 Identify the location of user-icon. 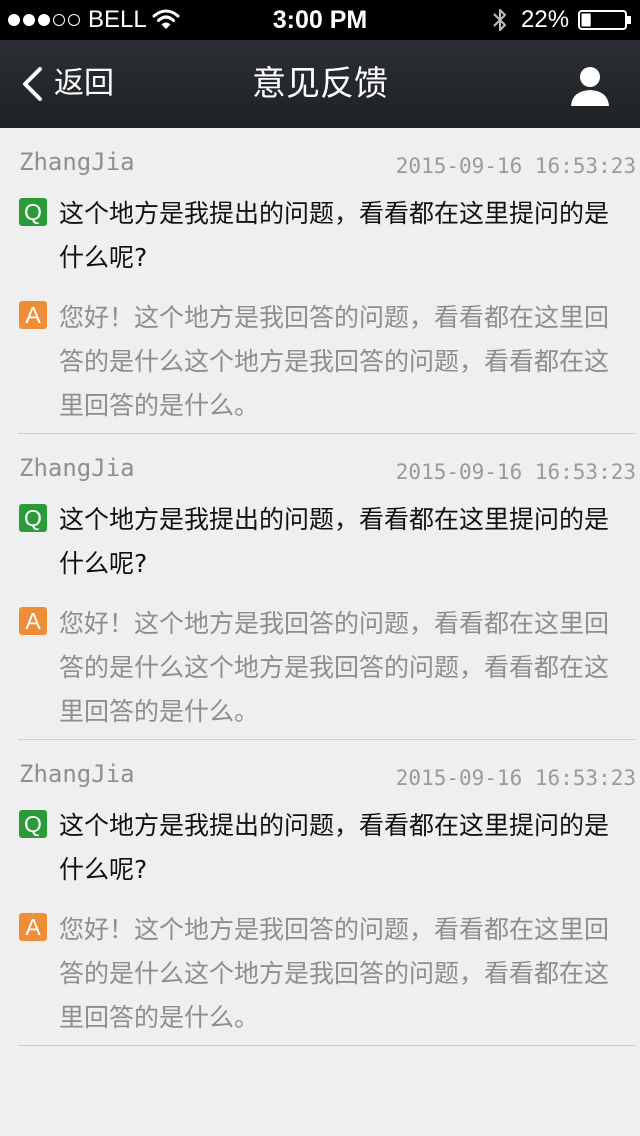
(590, 86).